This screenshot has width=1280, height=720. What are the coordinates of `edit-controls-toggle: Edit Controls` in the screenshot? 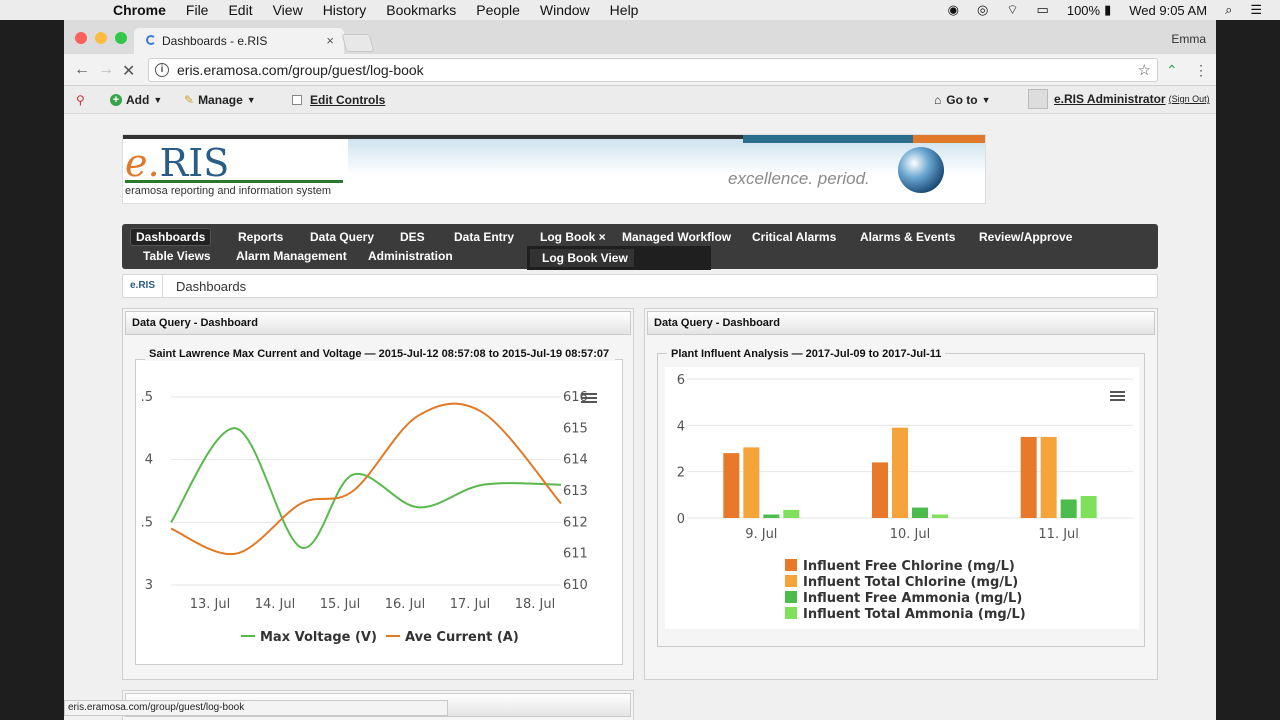 It's located at (338, 100).